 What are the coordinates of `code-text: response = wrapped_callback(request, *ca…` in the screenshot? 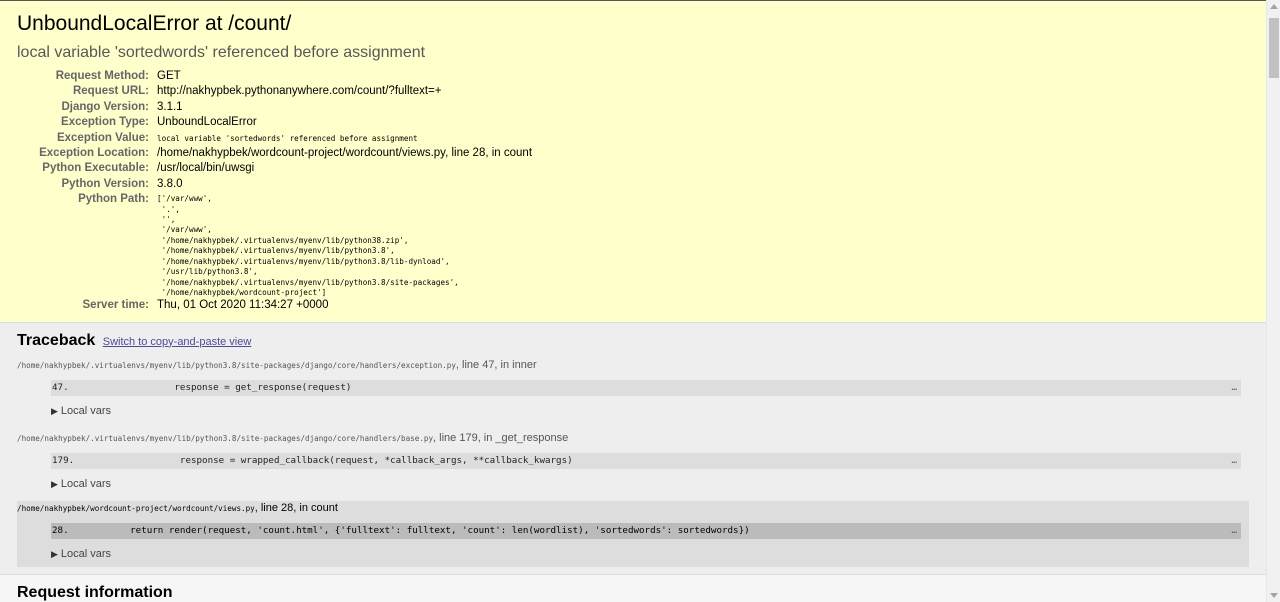 It's located at (340, 460).